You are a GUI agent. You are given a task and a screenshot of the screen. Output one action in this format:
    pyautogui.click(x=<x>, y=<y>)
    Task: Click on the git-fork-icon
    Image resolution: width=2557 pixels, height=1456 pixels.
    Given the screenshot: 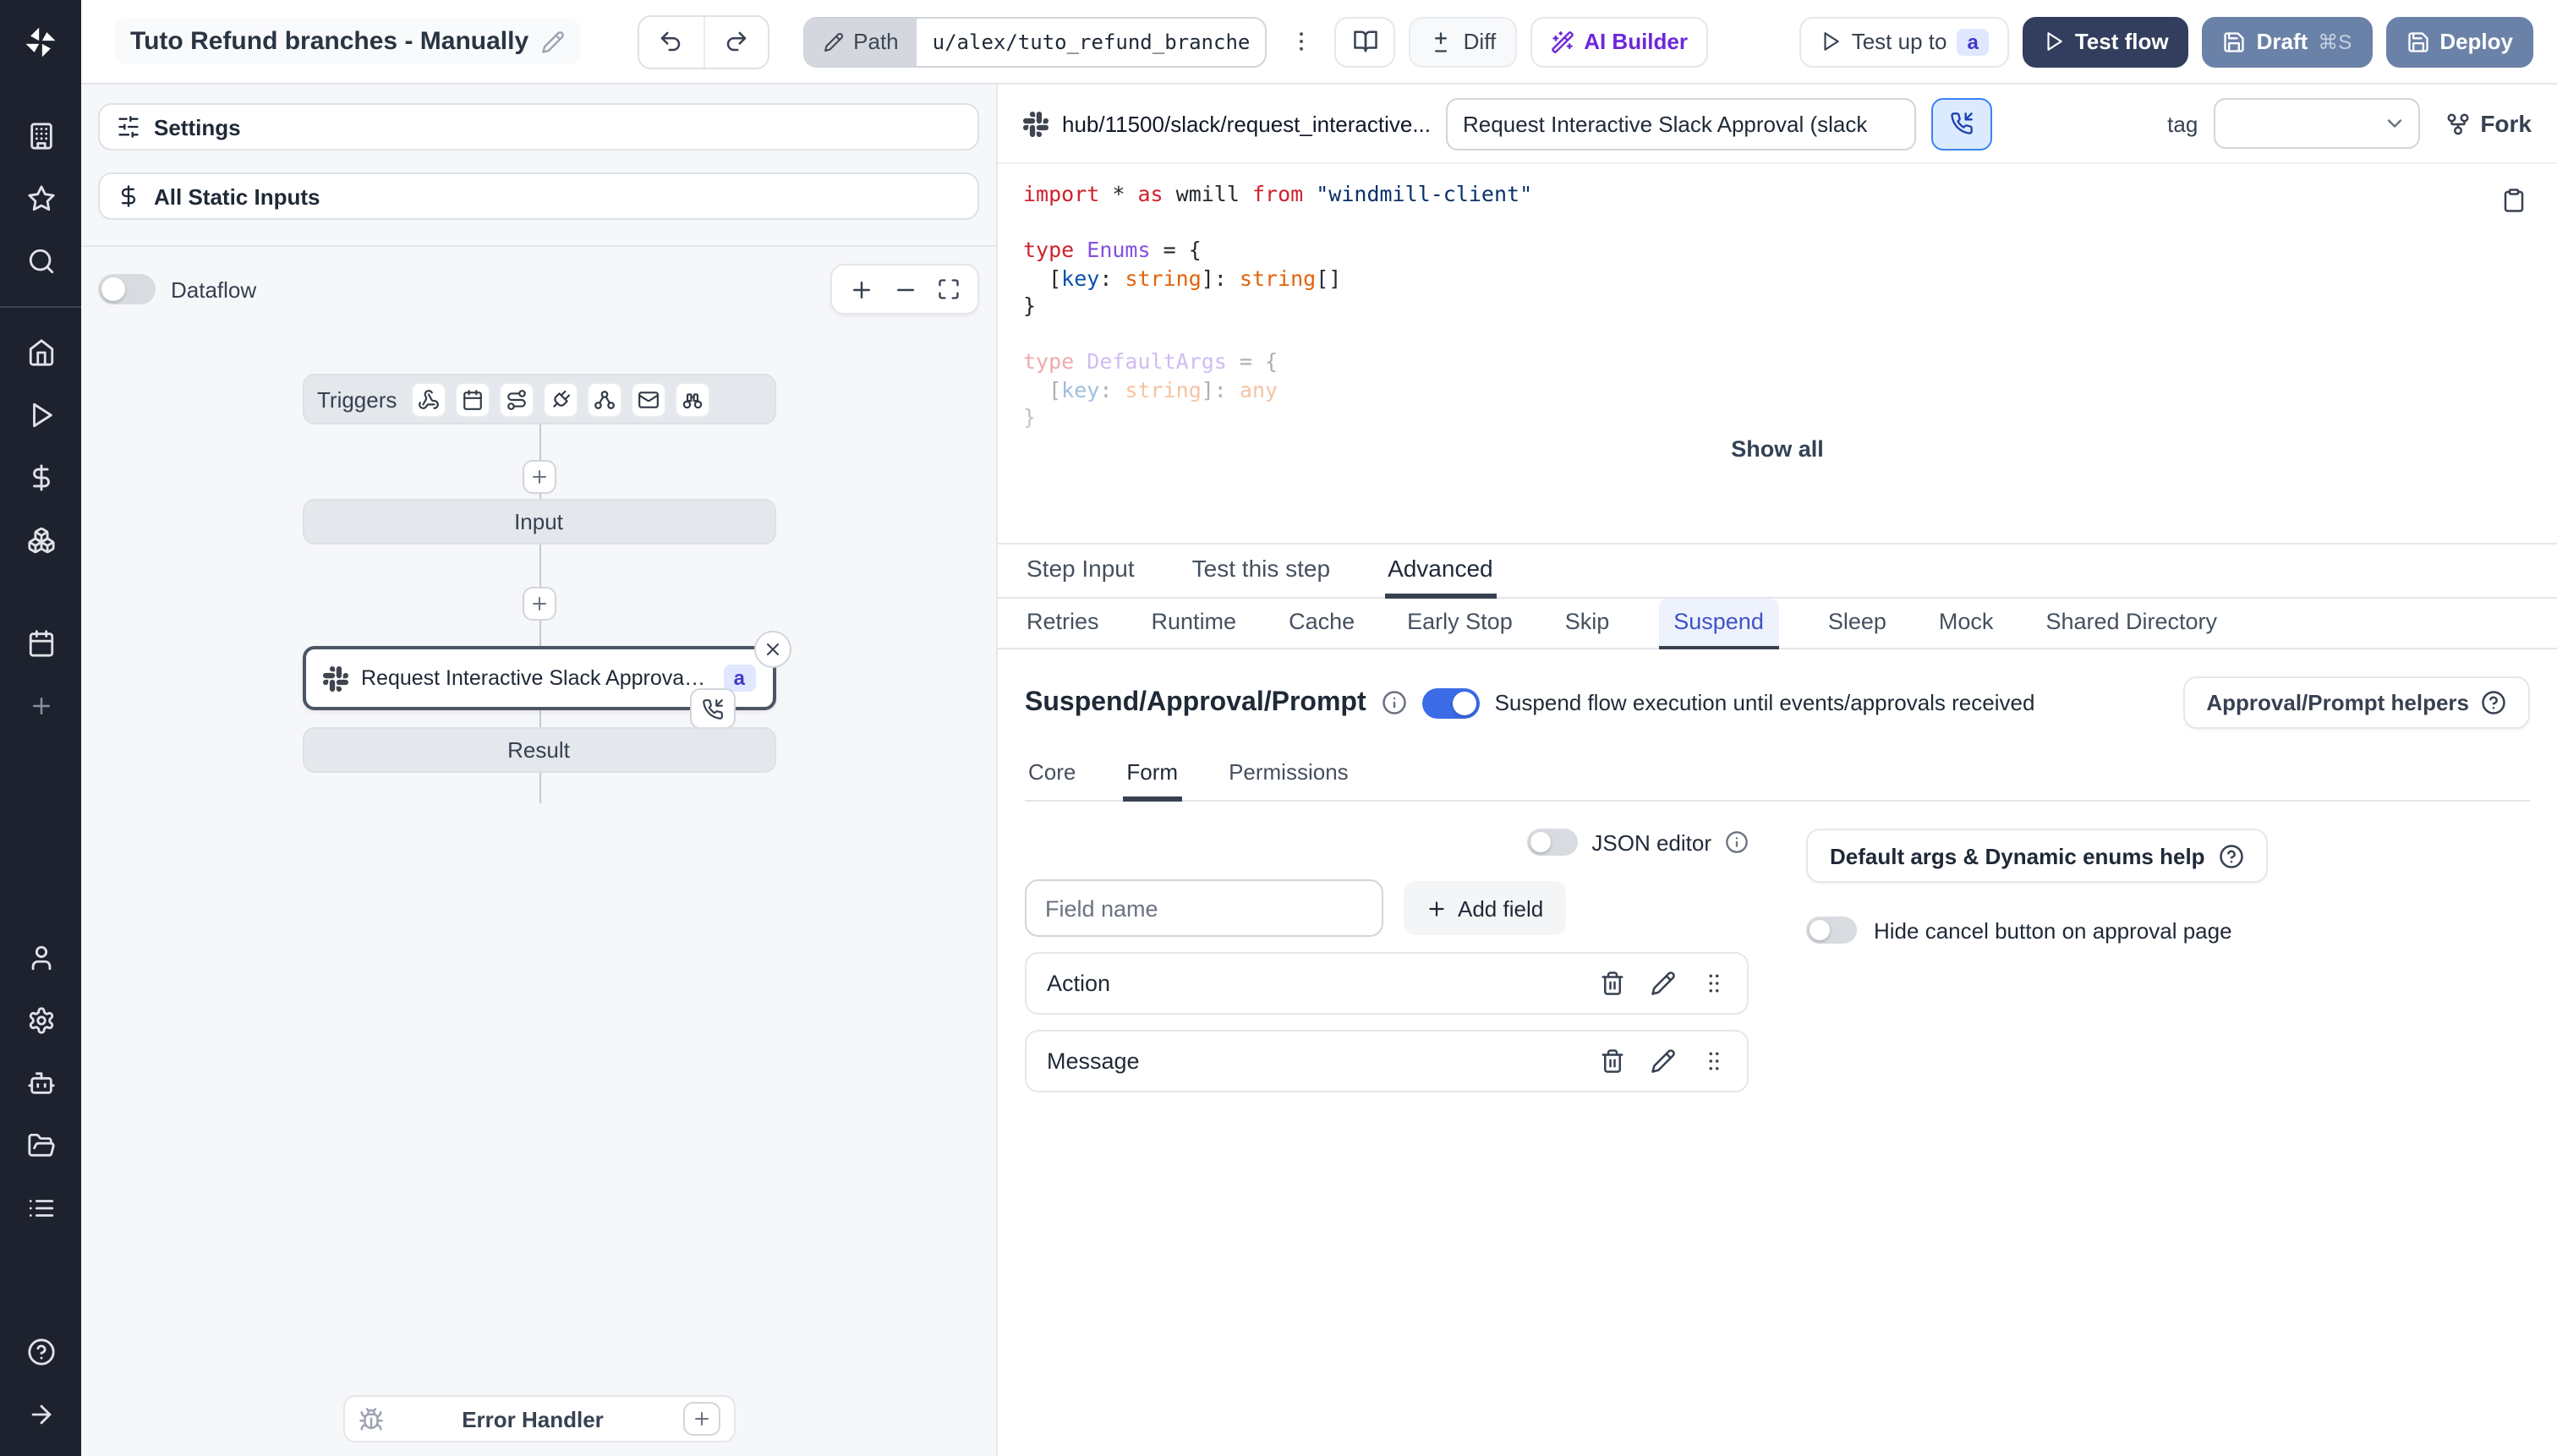 What is the action you would take?
    pyautogui.click(x=2457, y=123)
    